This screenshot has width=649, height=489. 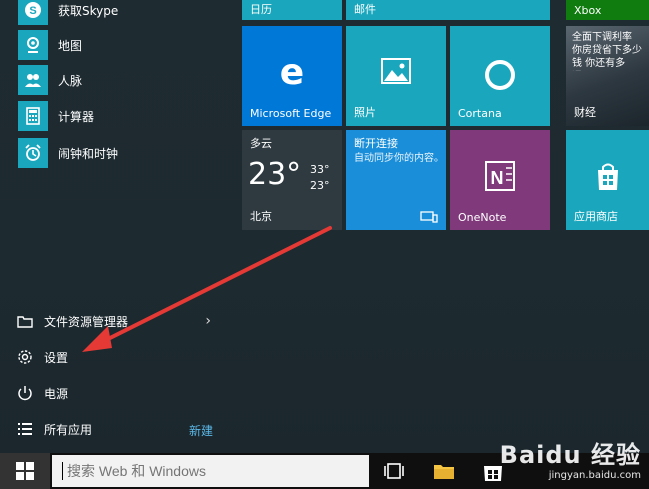 What do you see at coordinates (394, 471) in the screenshot?
I see `task-view-icon` at bounding box center [394, 471].